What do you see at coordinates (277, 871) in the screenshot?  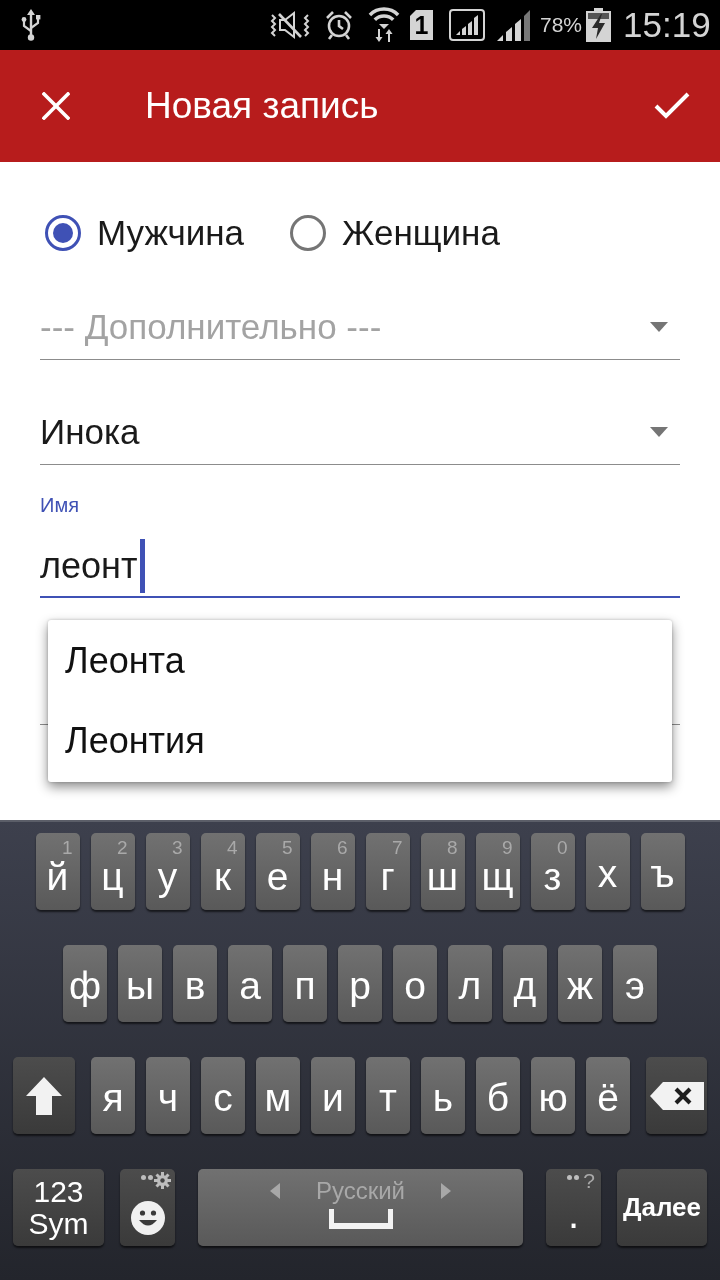 I see `keyboard-key: 5 е` at bounding box center [277, 871].